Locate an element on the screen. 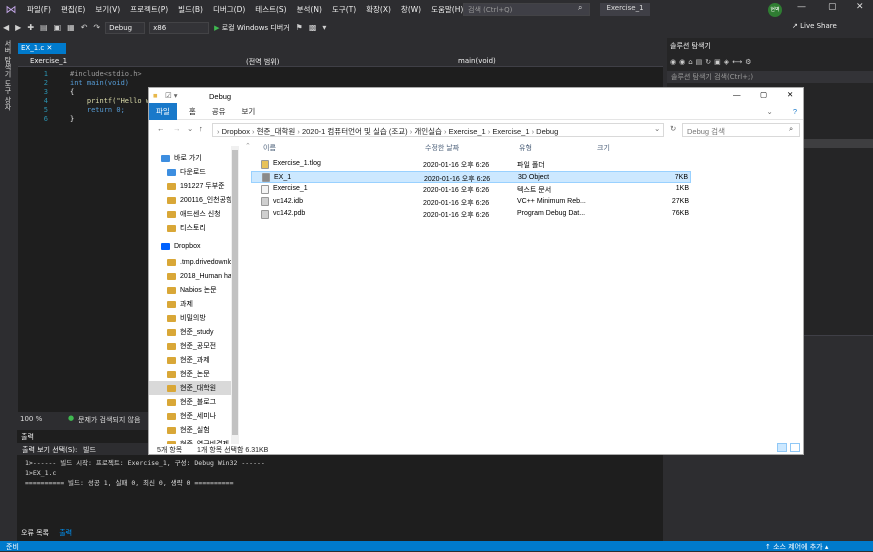 The height and width of the screenshot is (552, 873). live-share-button: ↗ Live Share is located at coordinates (814, 26).